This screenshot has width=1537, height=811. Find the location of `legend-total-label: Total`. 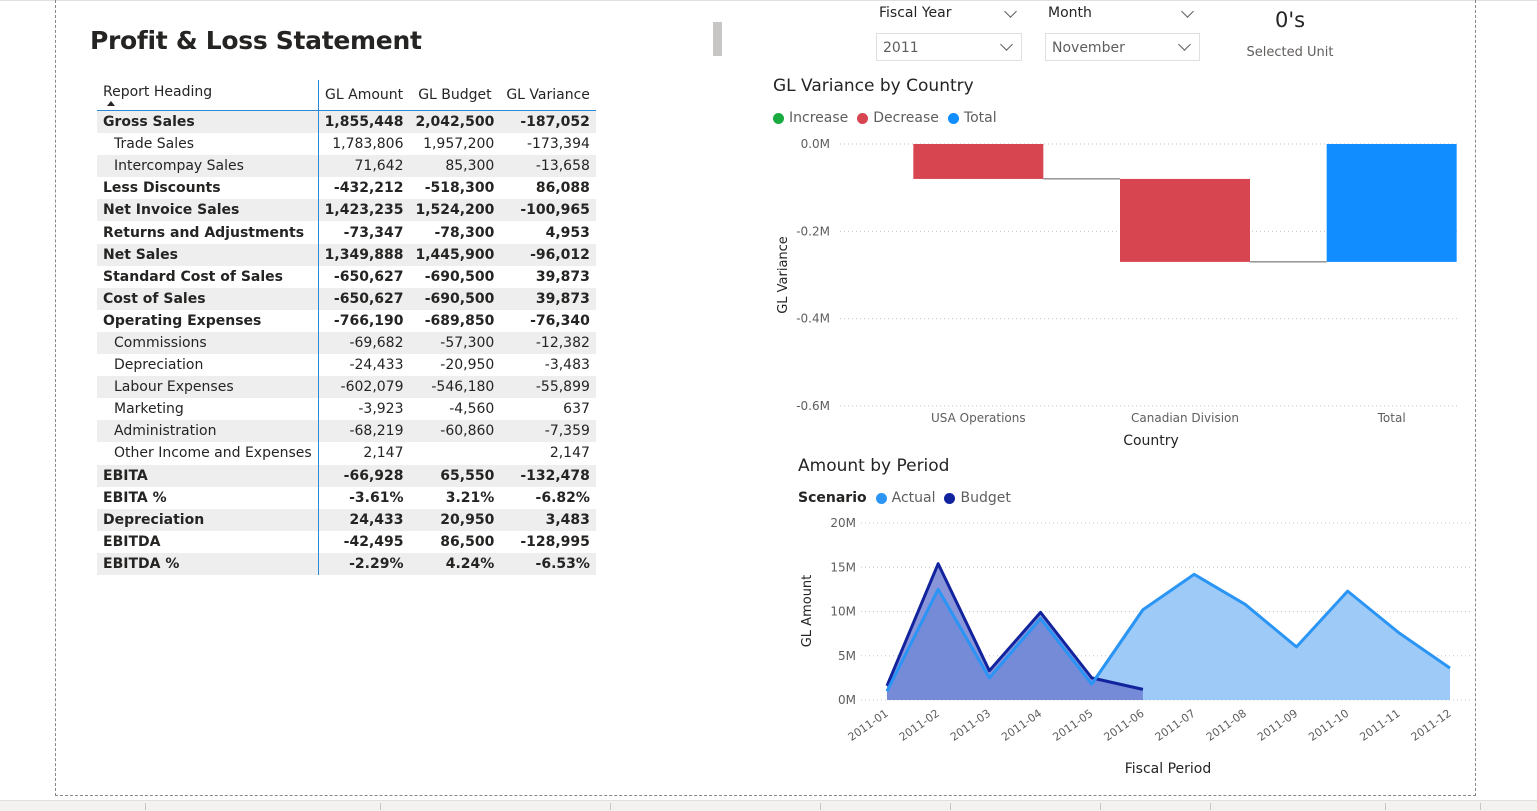

legend-total-label: Total is located at coordinates (980, 118).